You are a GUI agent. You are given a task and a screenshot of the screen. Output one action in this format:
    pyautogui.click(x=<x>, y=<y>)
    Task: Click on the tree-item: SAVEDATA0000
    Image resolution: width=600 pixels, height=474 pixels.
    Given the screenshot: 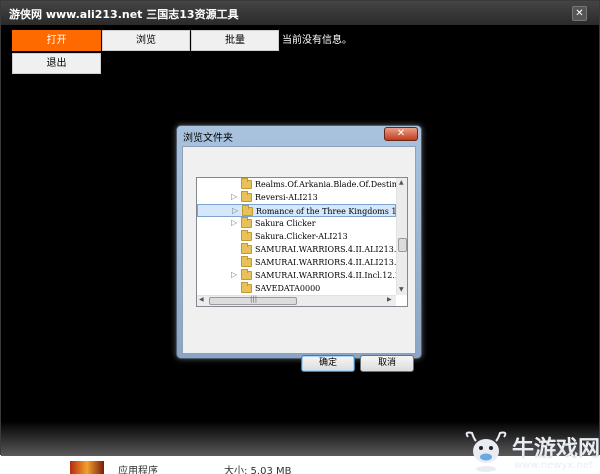 What is the action you would take?
    pyautogui.click(x=296, y=288)
    